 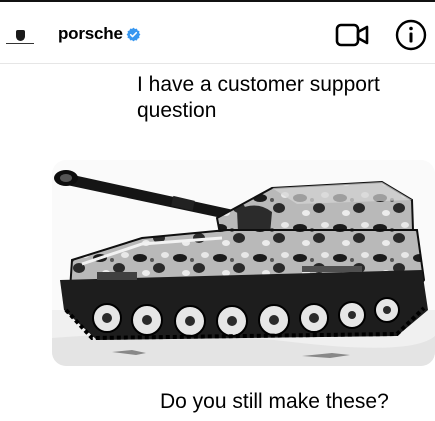 What do you see at coordinates (282, 98) in the screenshot?
I see `message-bubble-text: I have a customer support question` at bounding box center [282, 98].